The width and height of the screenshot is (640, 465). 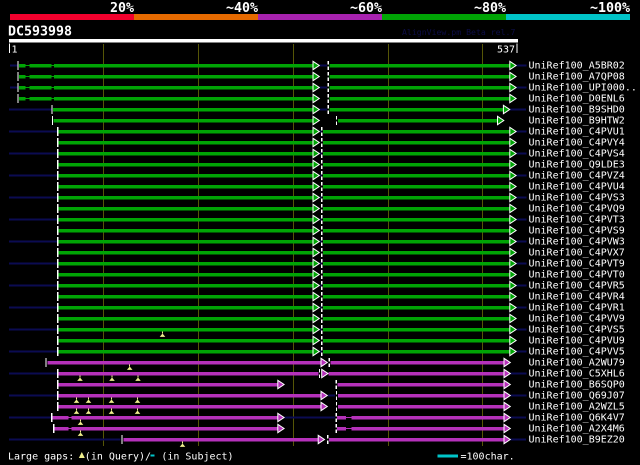 What do you see at coordinates (577, 296) in the screenshot?
I see `hit-label: UniRef100_C4PVR4` at bounding box center [577, 296].